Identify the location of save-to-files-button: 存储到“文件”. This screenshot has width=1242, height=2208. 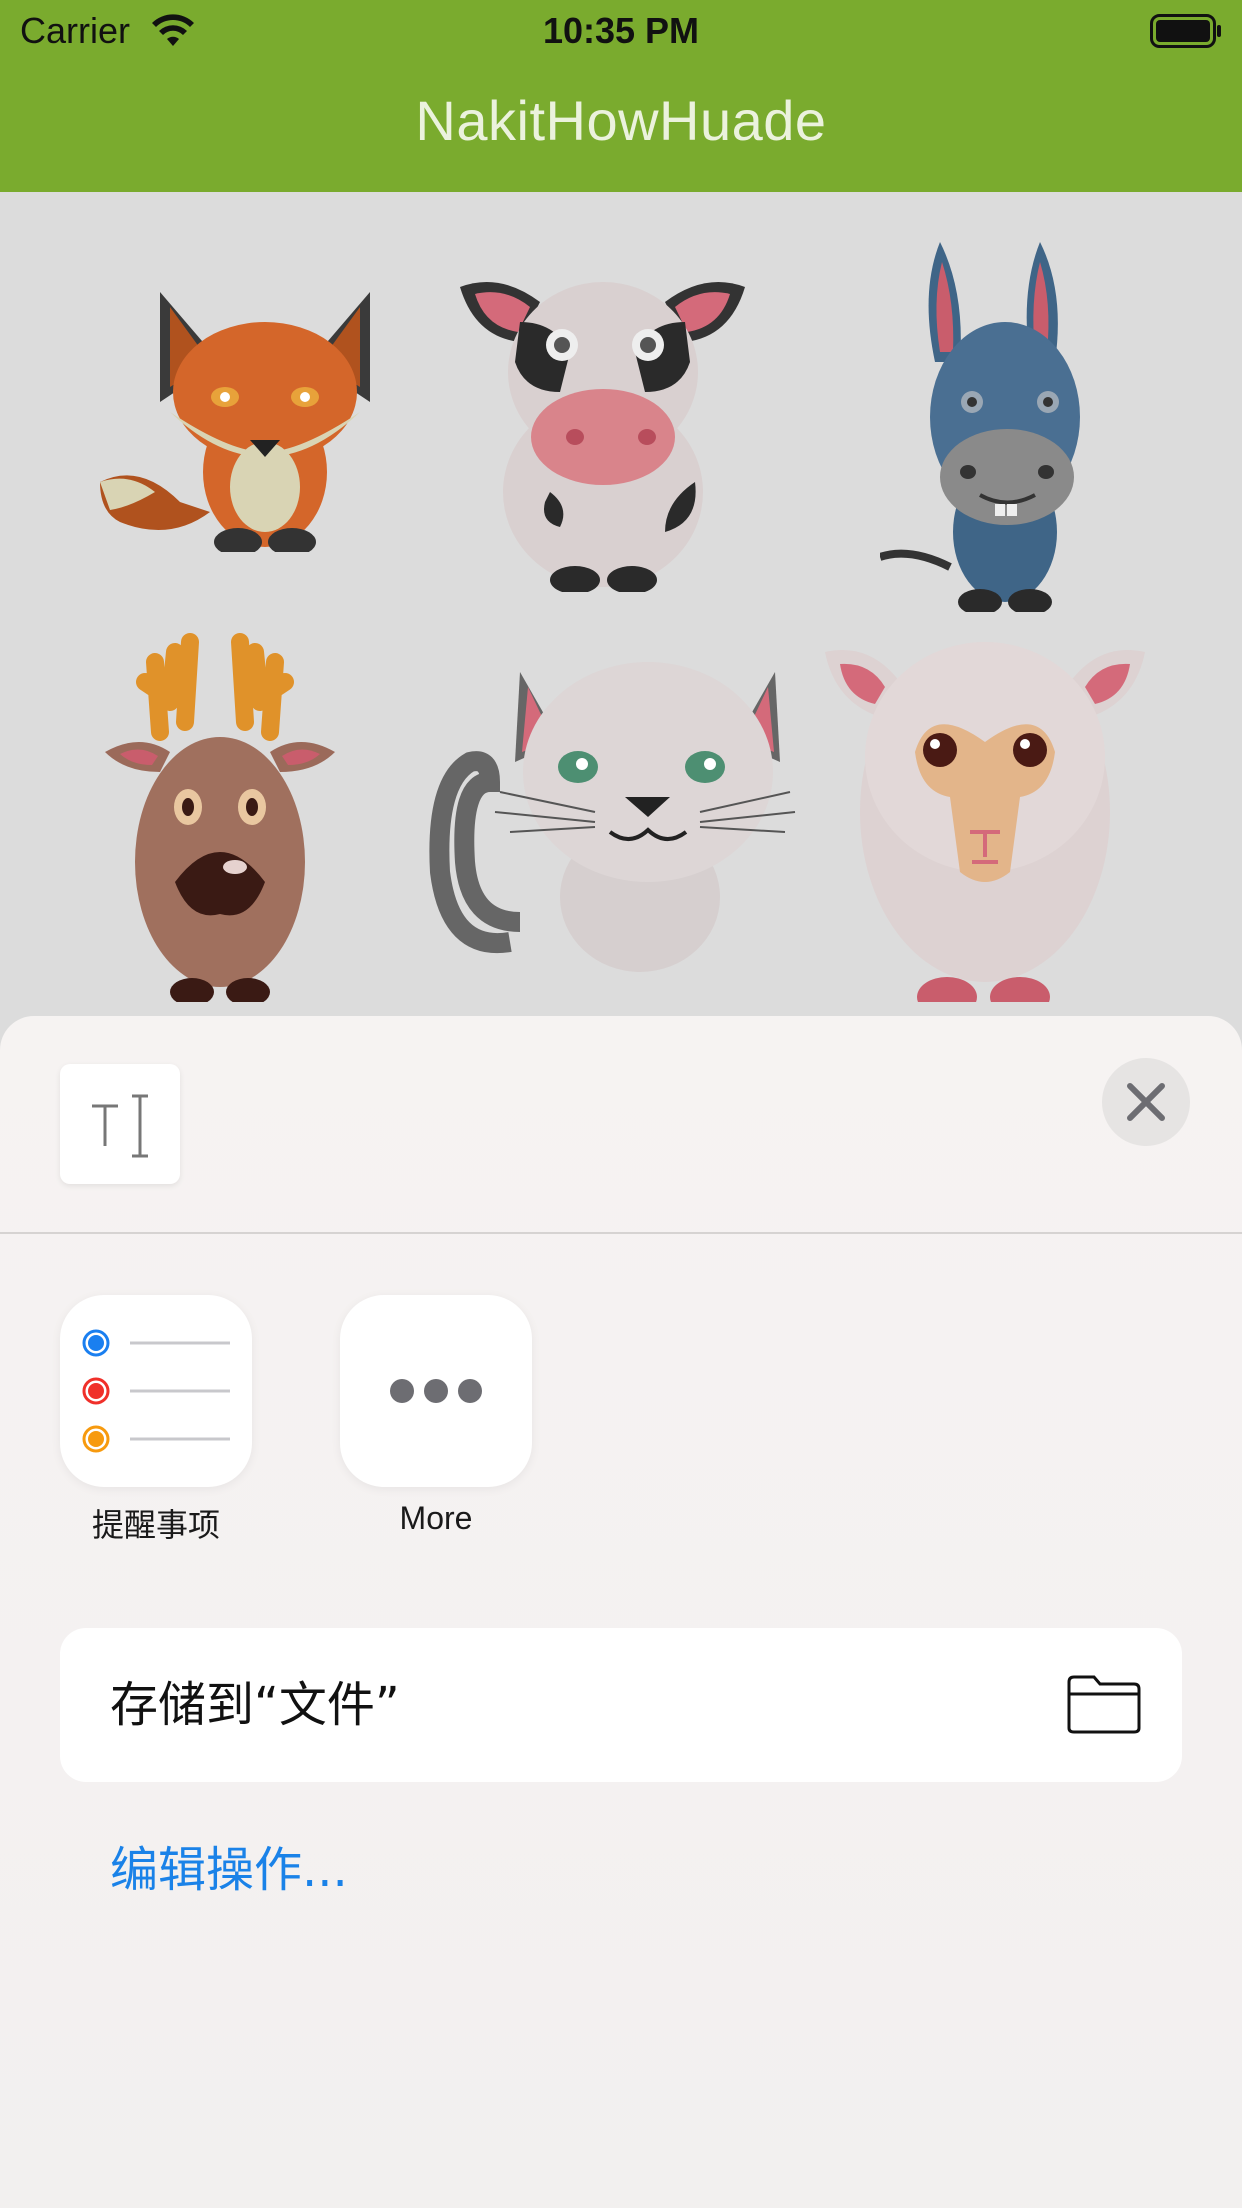
(621, 1705).